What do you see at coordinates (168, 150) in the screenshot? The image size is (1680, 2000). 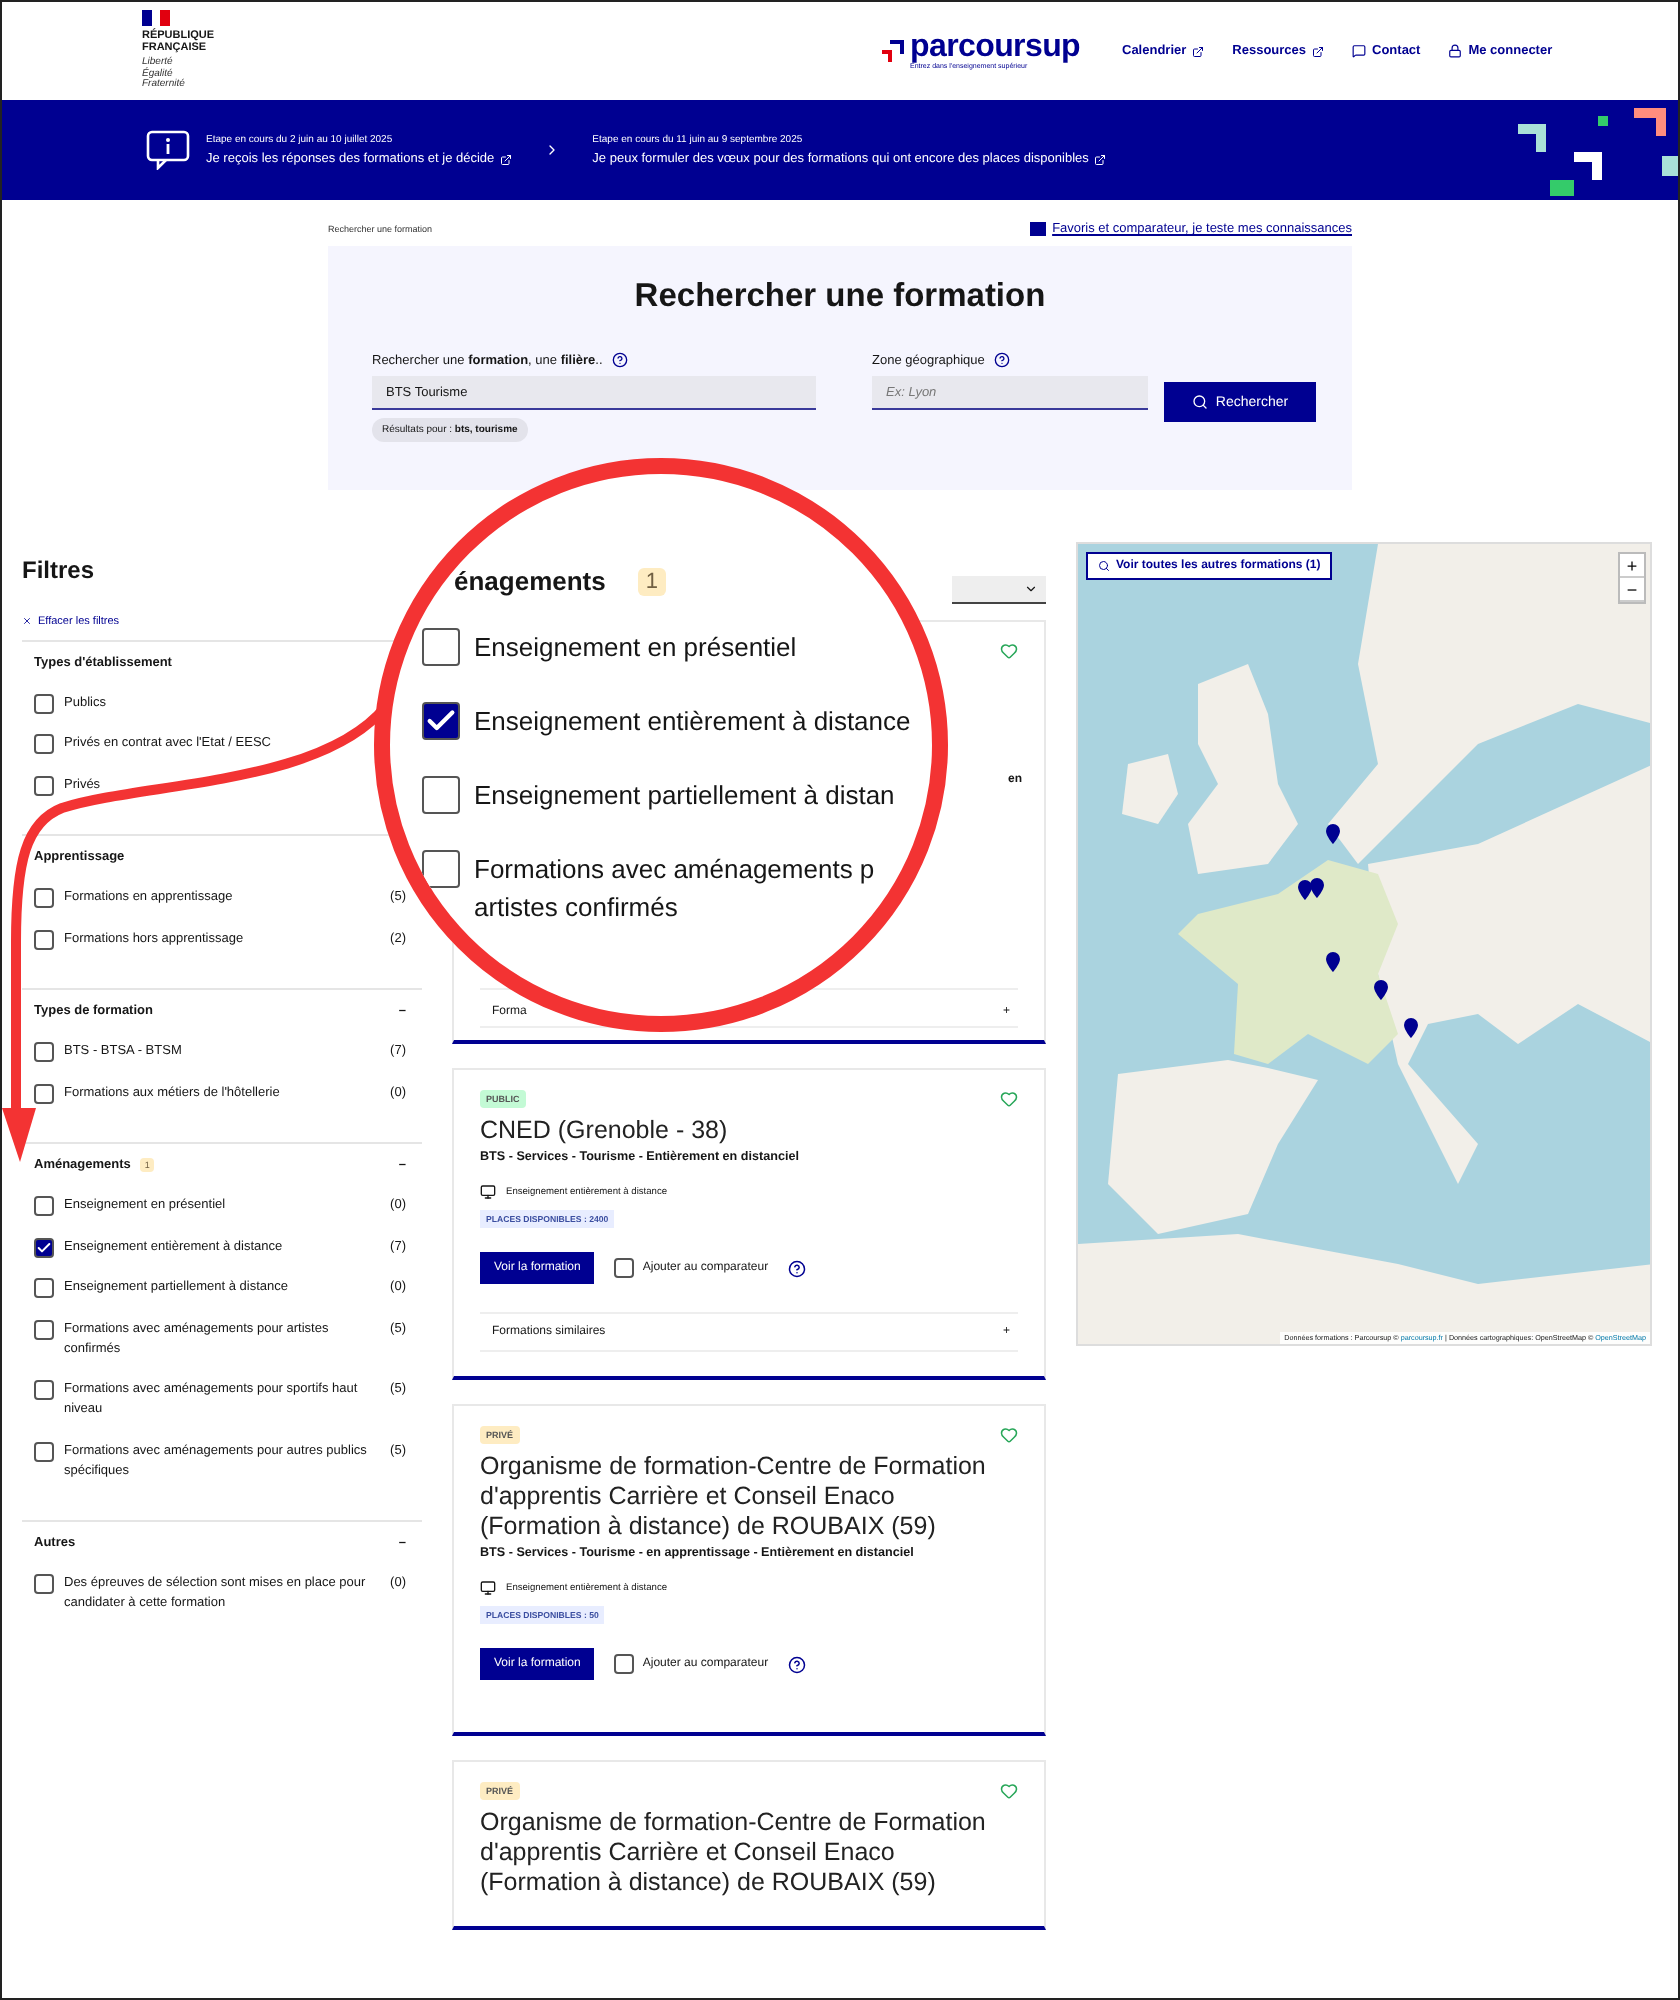 I see `info-icon` at bounding box center [168, 150].